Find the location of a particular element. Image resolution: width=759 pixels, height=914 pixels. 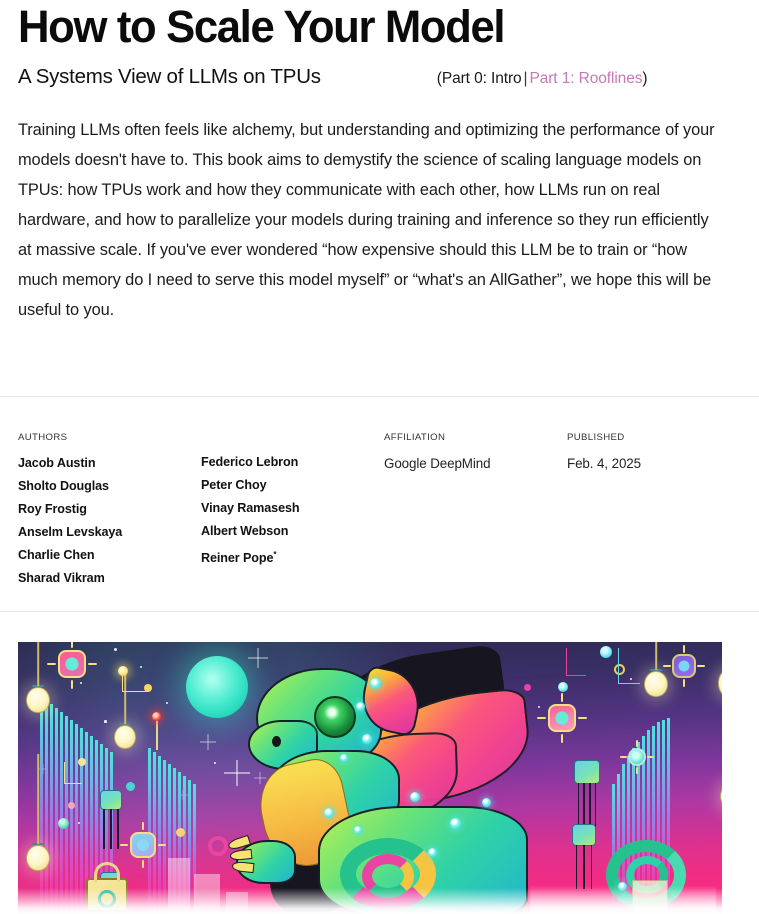

circuit-chip-icon is located at coordinates (587, 796).